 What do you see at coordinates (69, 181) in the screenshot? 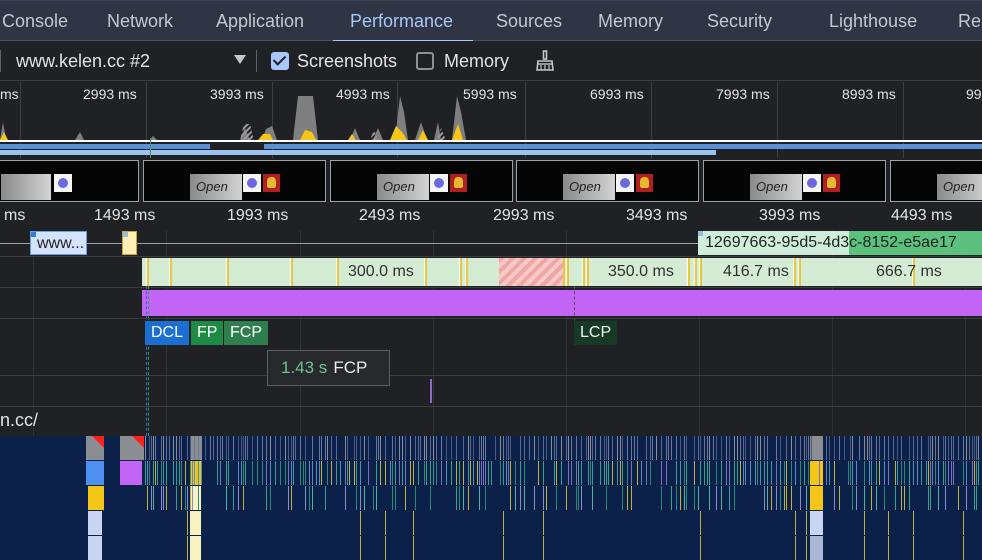
I see `screenshot-frame` at bounding box center [69, 181].